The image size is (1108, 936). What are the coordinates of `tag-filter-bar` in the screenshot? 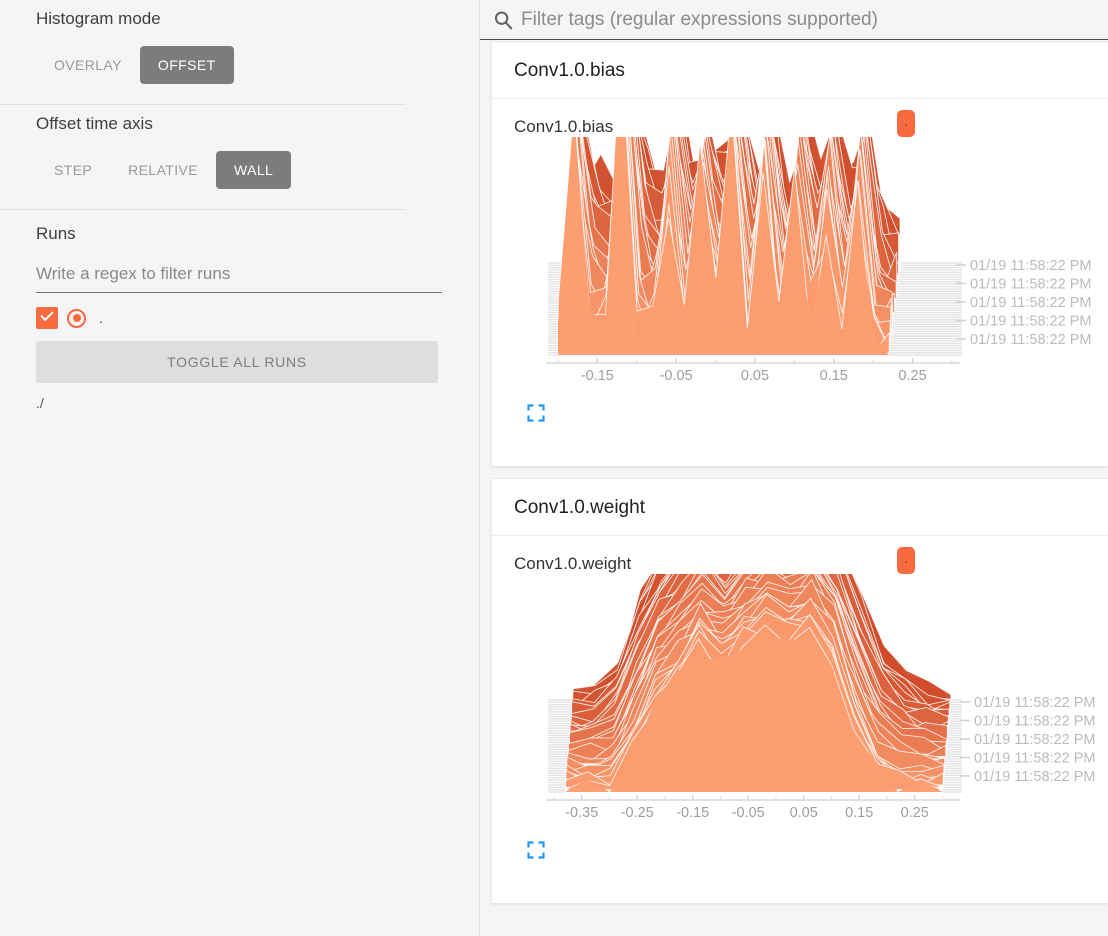 It's located at (794, 20).